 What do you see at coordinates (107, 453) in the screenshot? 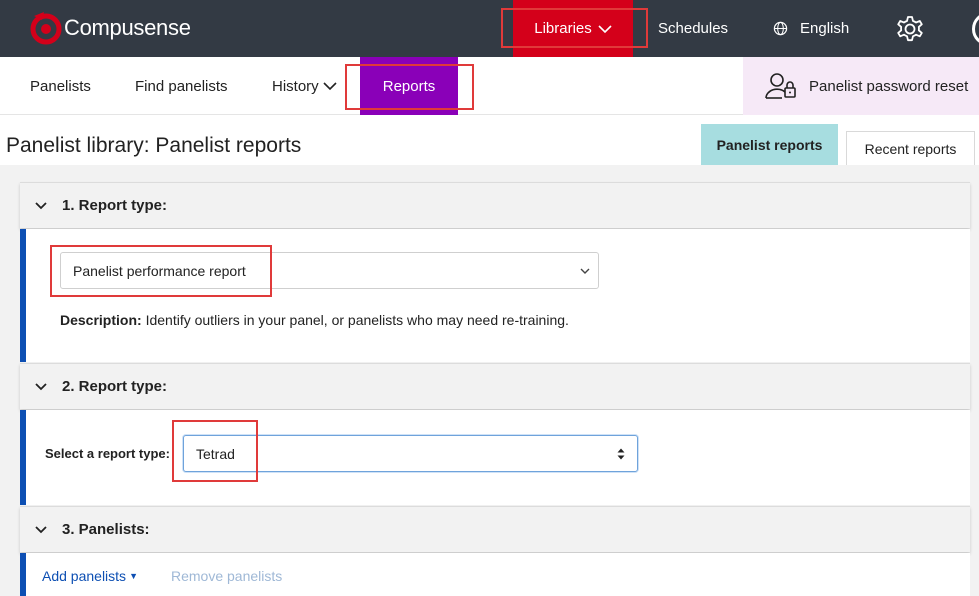
I see `report-subtype-label: Select a report type:` at bounding box center [107, 453].